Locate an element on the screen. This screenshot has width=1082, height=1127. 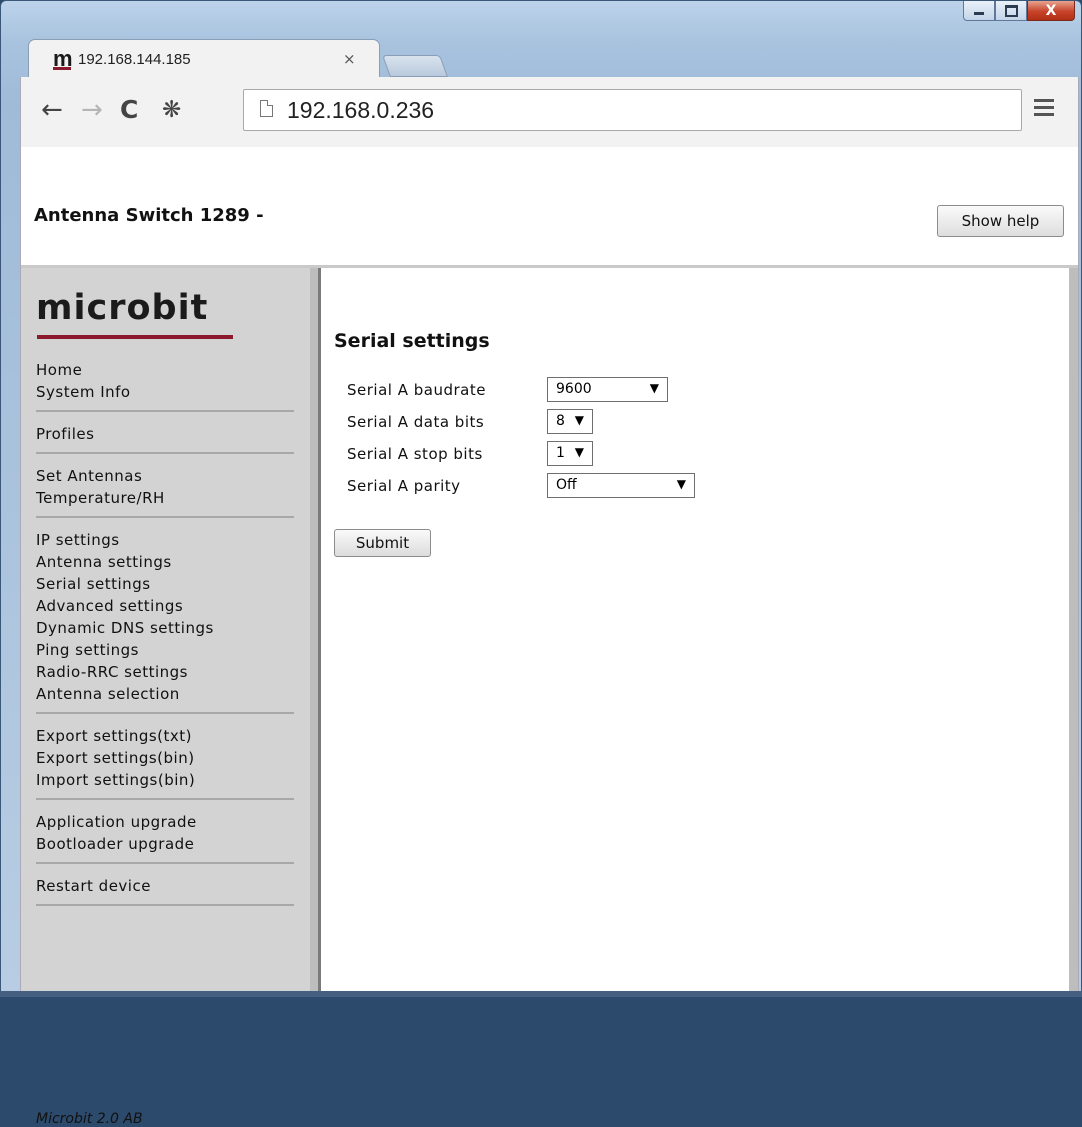
data-bits-value: 8 is located at coordinates (560, 421).